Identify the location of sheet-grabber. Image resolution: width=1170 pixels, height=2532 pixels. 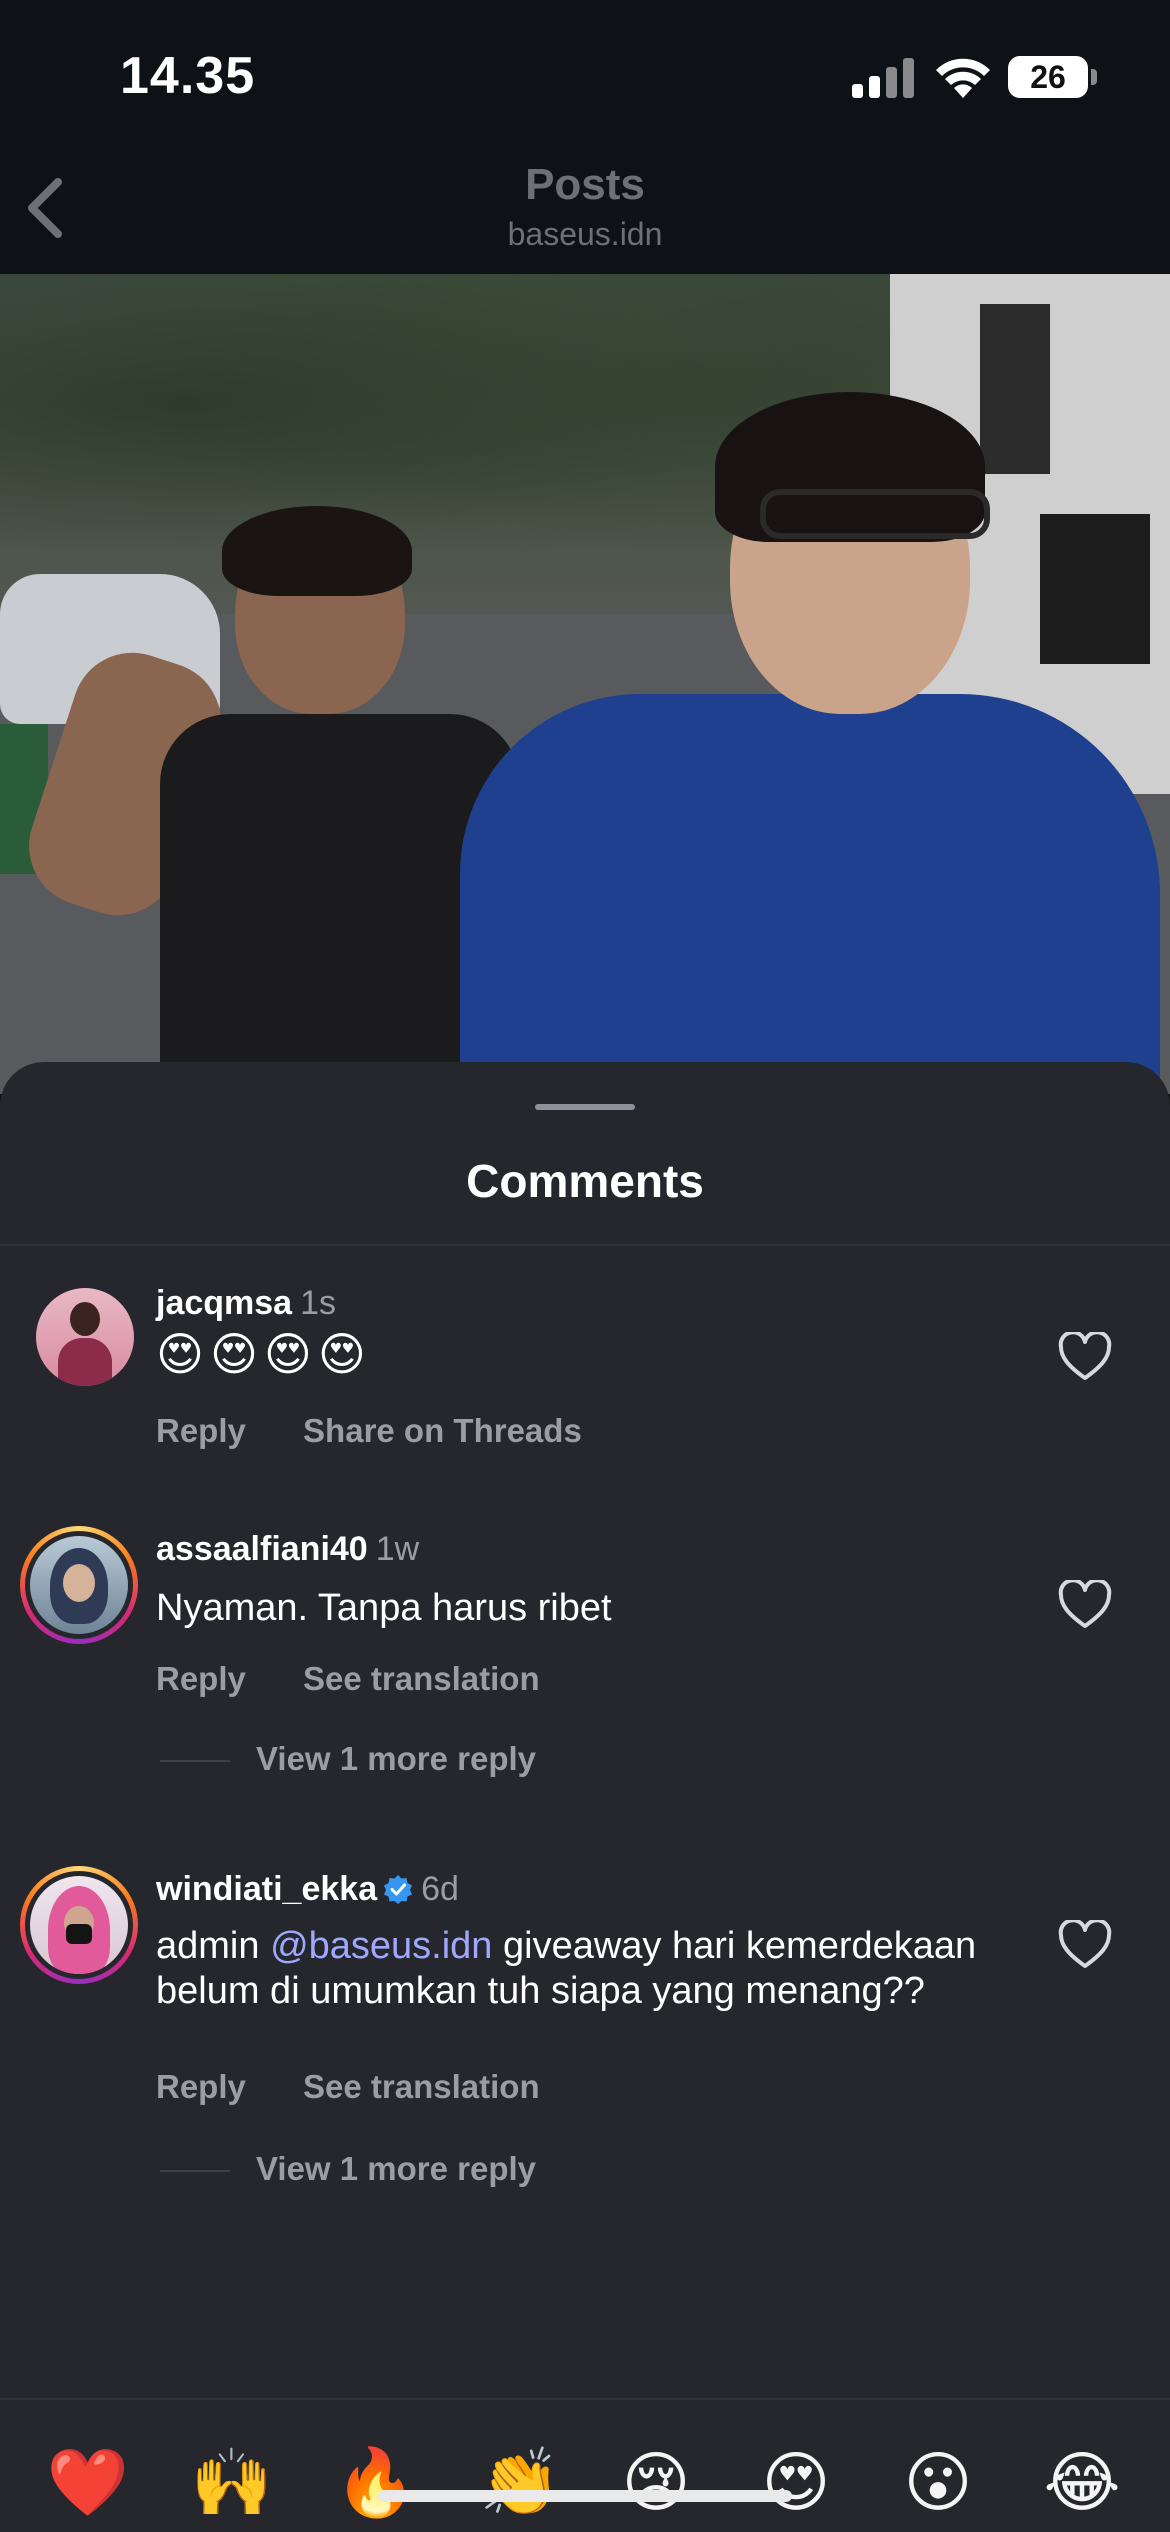
(585, 1107).